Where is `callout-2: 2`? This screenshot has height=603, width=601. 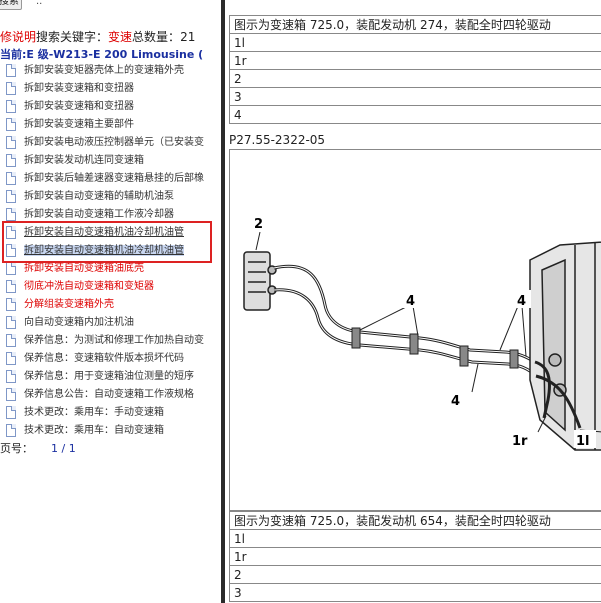 callout-2: 2 is located at coordinates (258, 224).